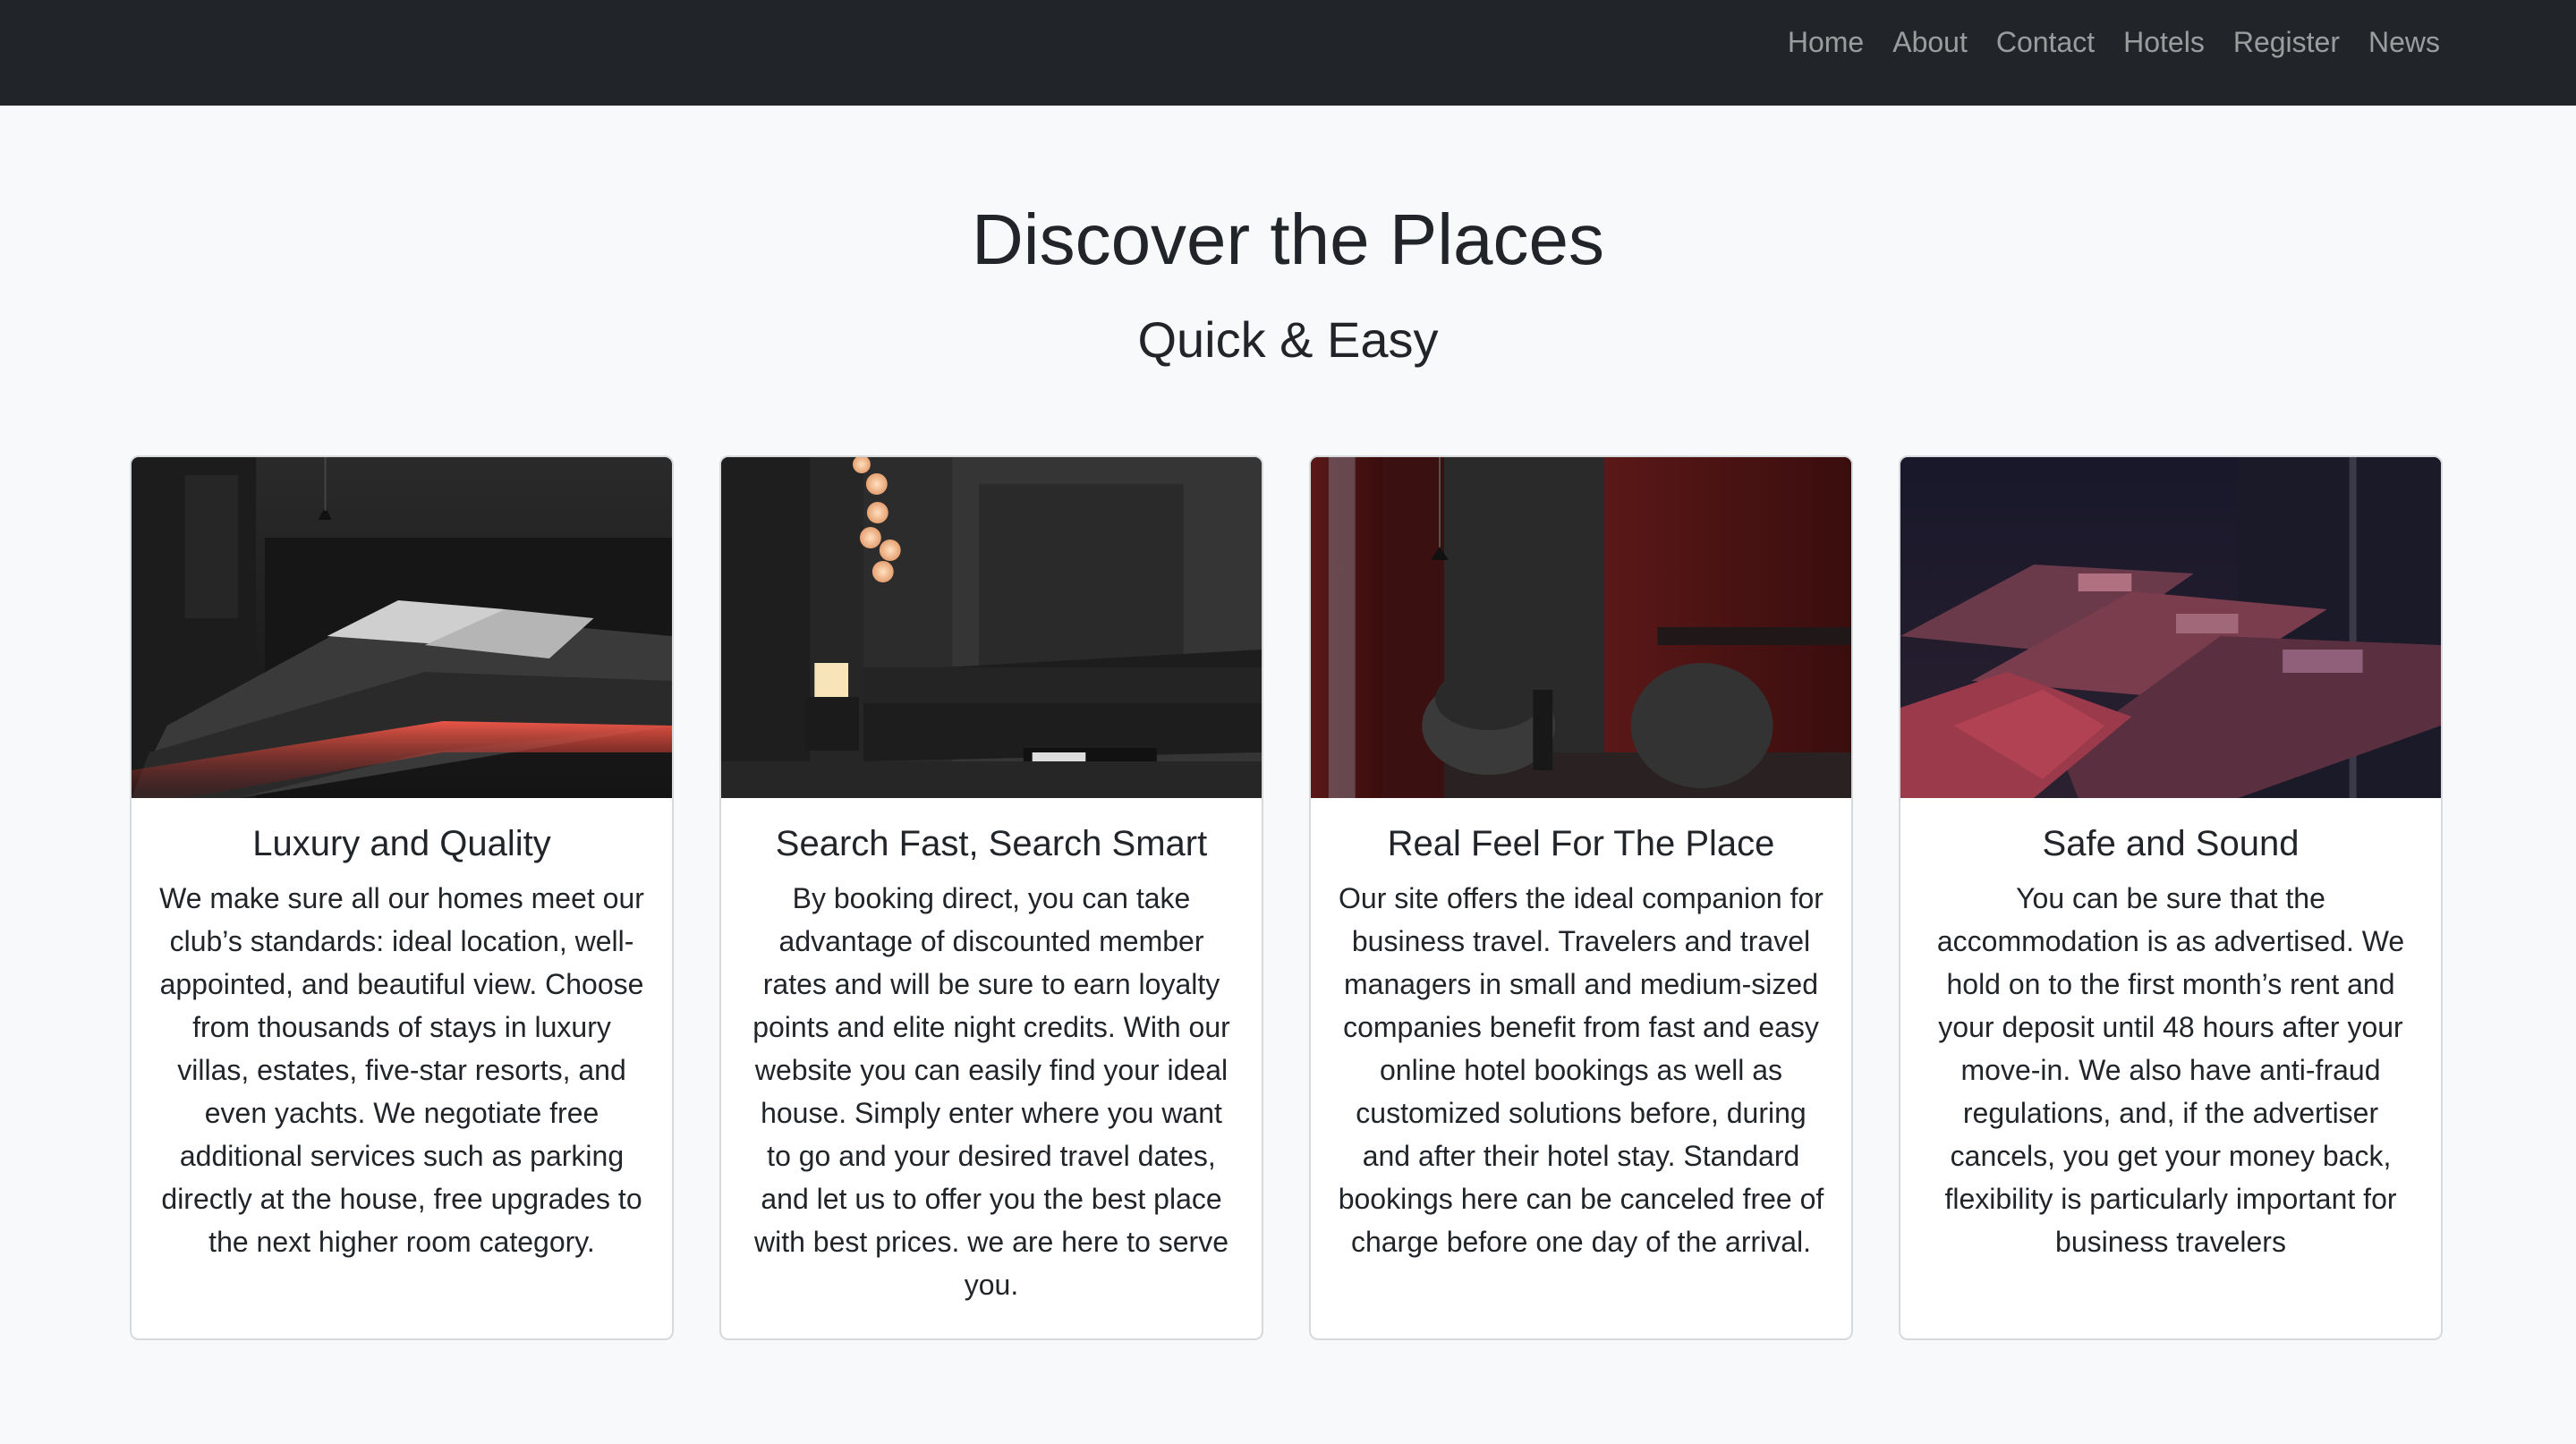  Describe the element at coordinates (1288, 239) in the screenshot. I see `page-title: Discover the Places` at that location.